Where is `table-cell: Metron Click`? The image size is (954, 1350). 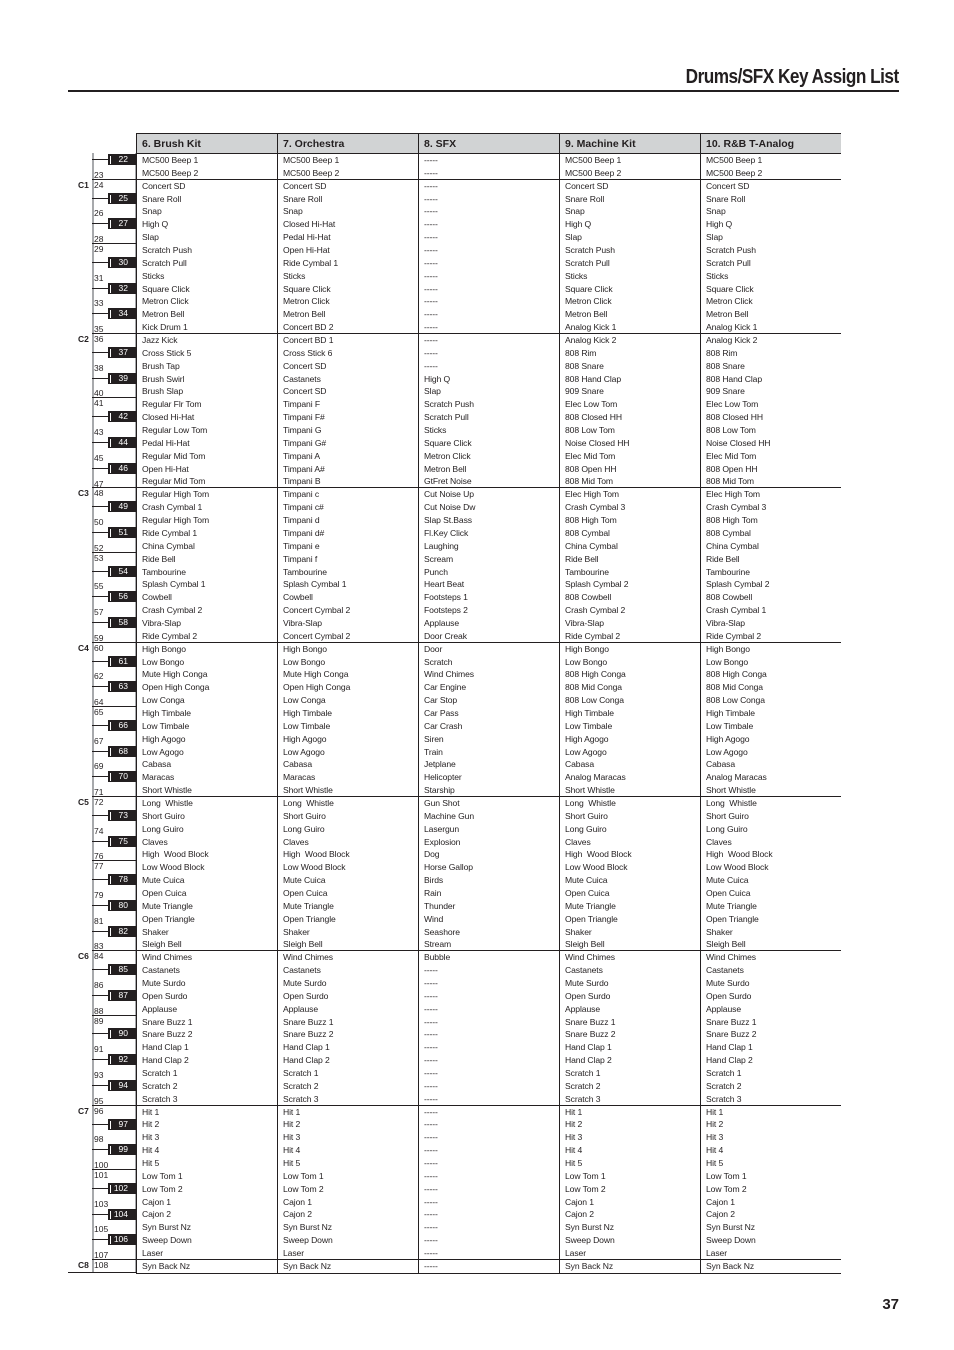
table-cell: Metron Click is located at coordinates (206, 302).